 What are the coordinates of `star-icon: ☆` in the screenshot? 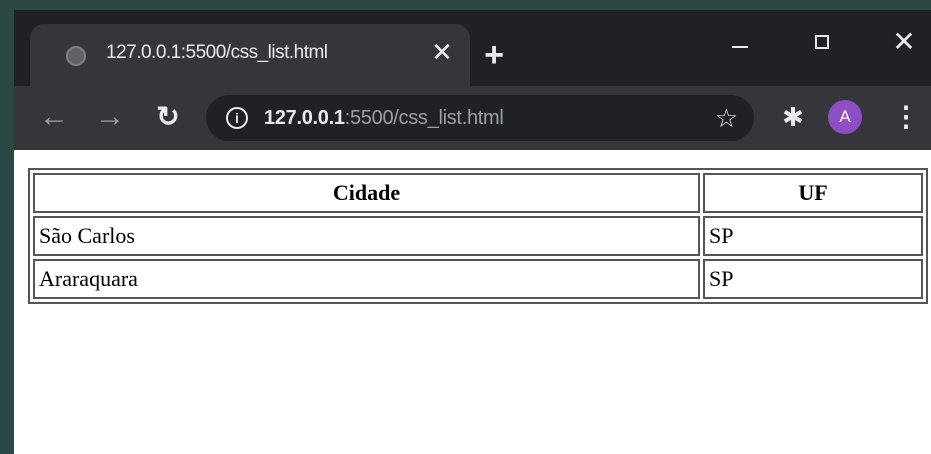 It's located at (726, 118).